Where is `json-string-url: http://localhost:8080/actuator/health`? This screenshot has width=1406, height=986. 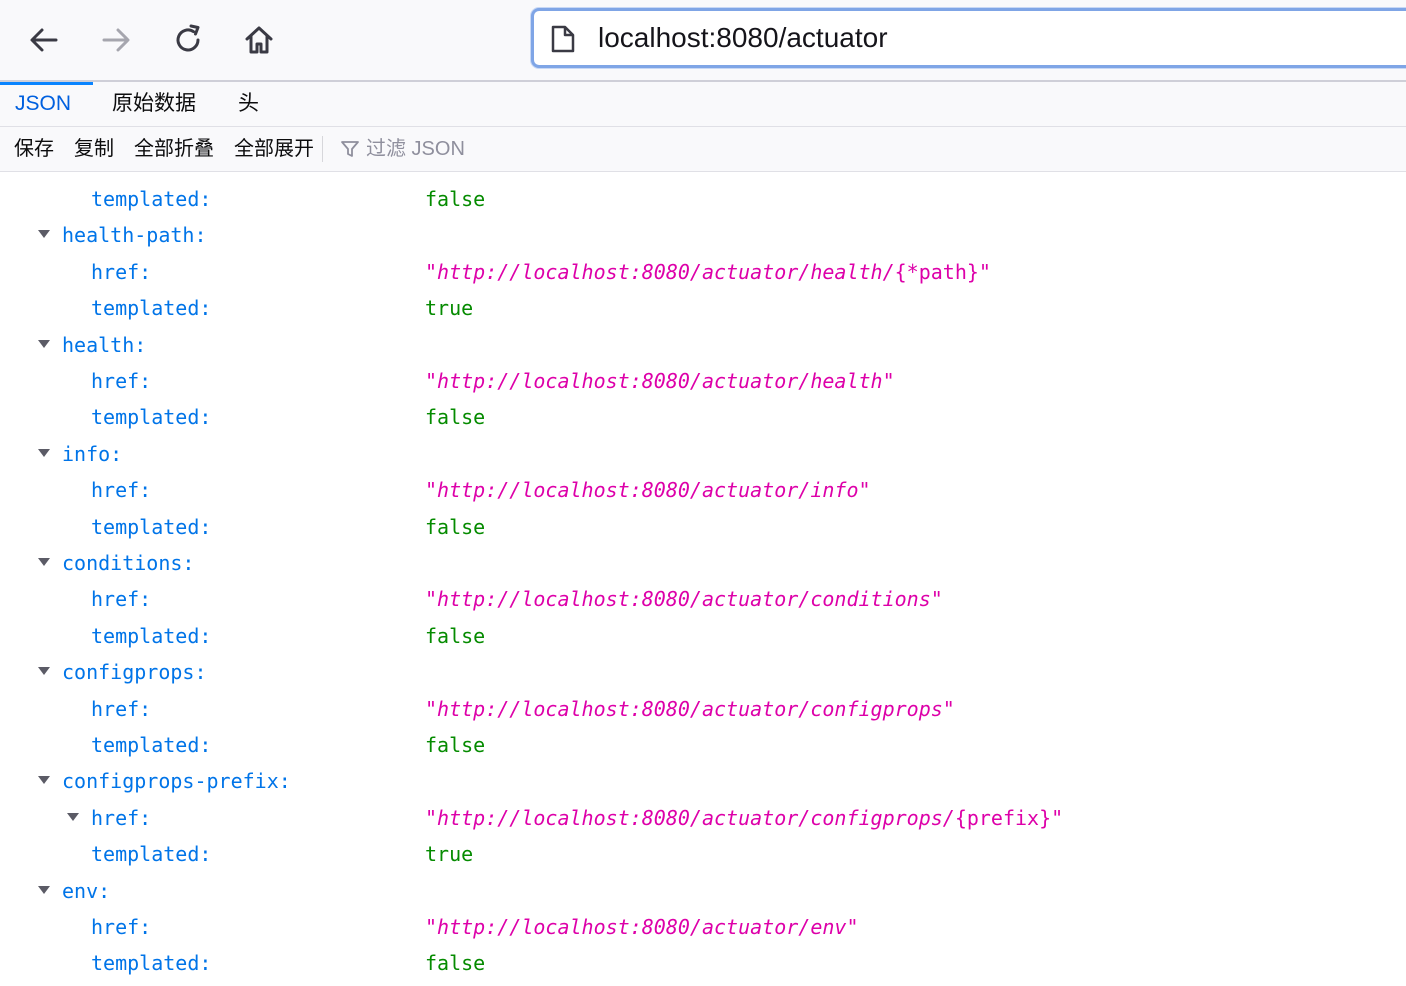 json-string-url: http://localhost:8080/actuator/health is located at coordinates (660, 381).